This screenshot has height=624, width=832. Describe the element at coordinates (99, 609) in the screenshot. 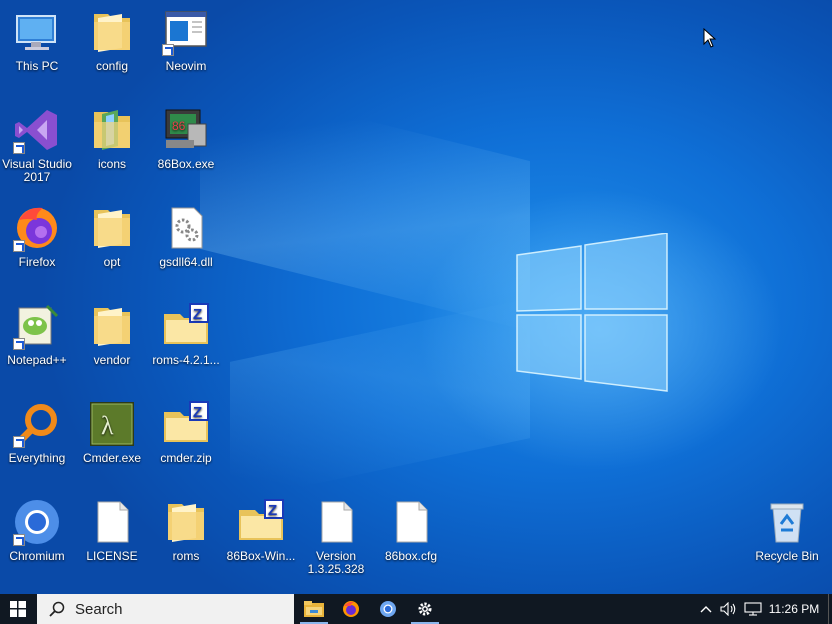

I see `search-placeholder: Search` at that location.